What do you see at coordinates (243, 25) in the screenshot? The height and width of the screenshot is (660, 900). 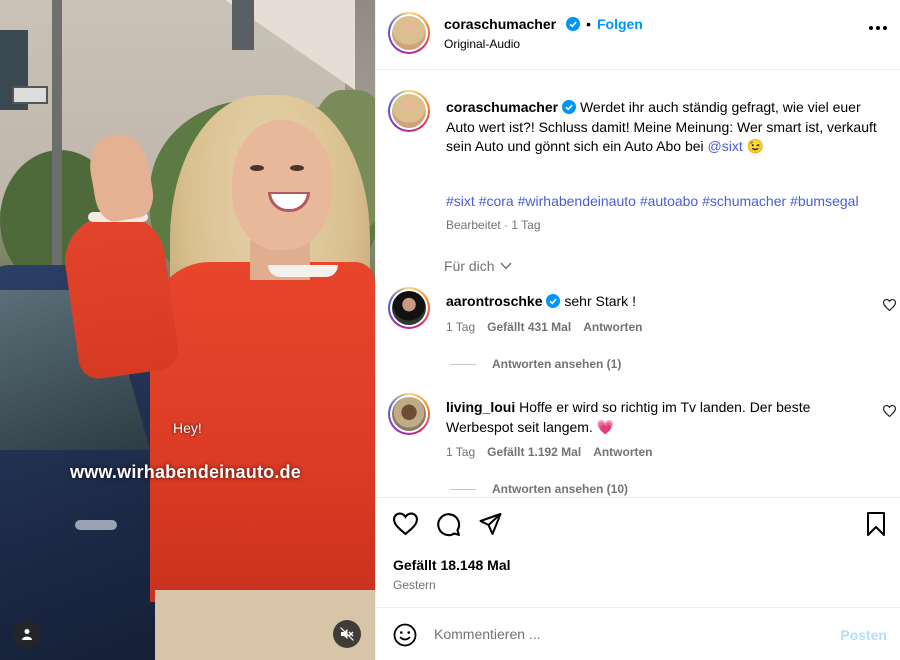 I see `background-window` at bounding box center [243, 25].